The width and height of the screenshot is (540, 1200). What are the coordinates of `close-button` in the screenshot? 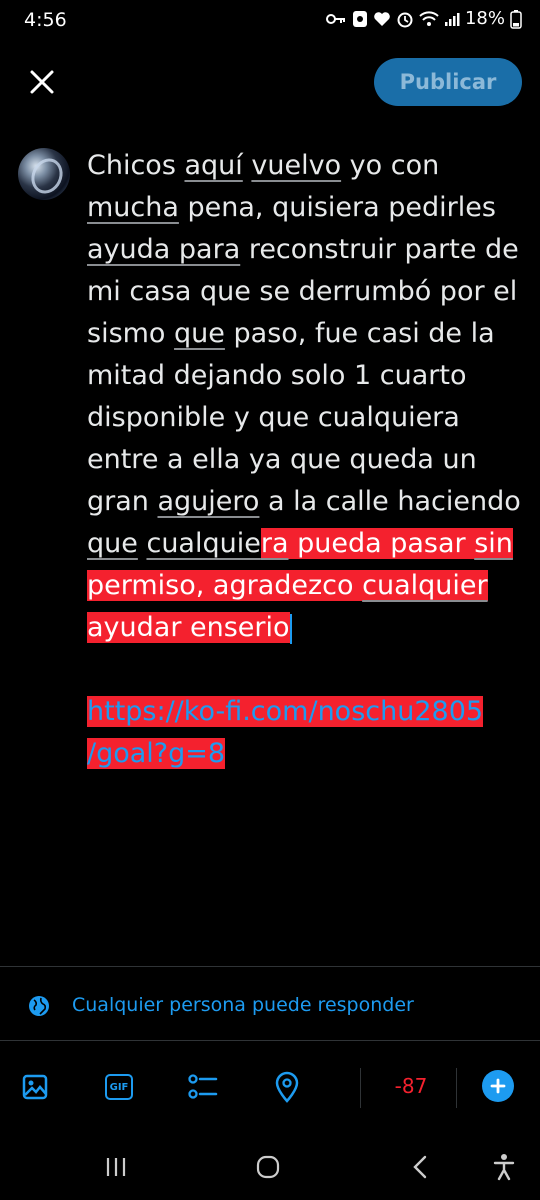 It's located at (42, 82).